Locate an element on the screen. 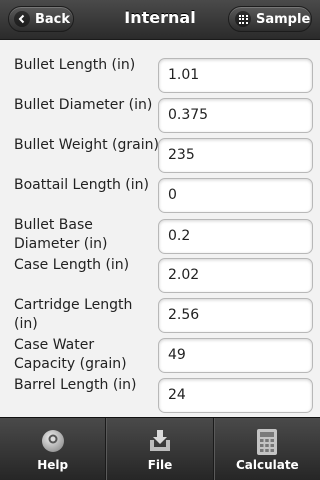 The height and width of the screenshot is (480, 320). bullet-length-input: 1.01 is located at coordinates (235, 75).